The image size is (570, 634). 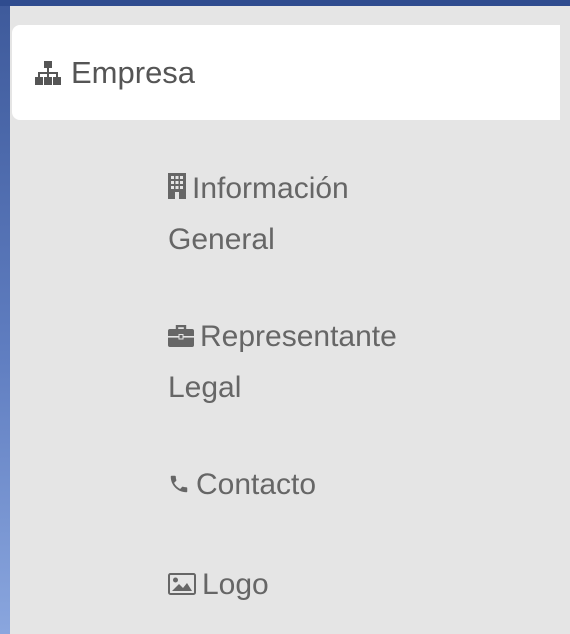 What do you see at coordinates (318, 485) in the screenshot?
I see `submenu-item-contacto: Contacto` at bounding box center [318, 485].